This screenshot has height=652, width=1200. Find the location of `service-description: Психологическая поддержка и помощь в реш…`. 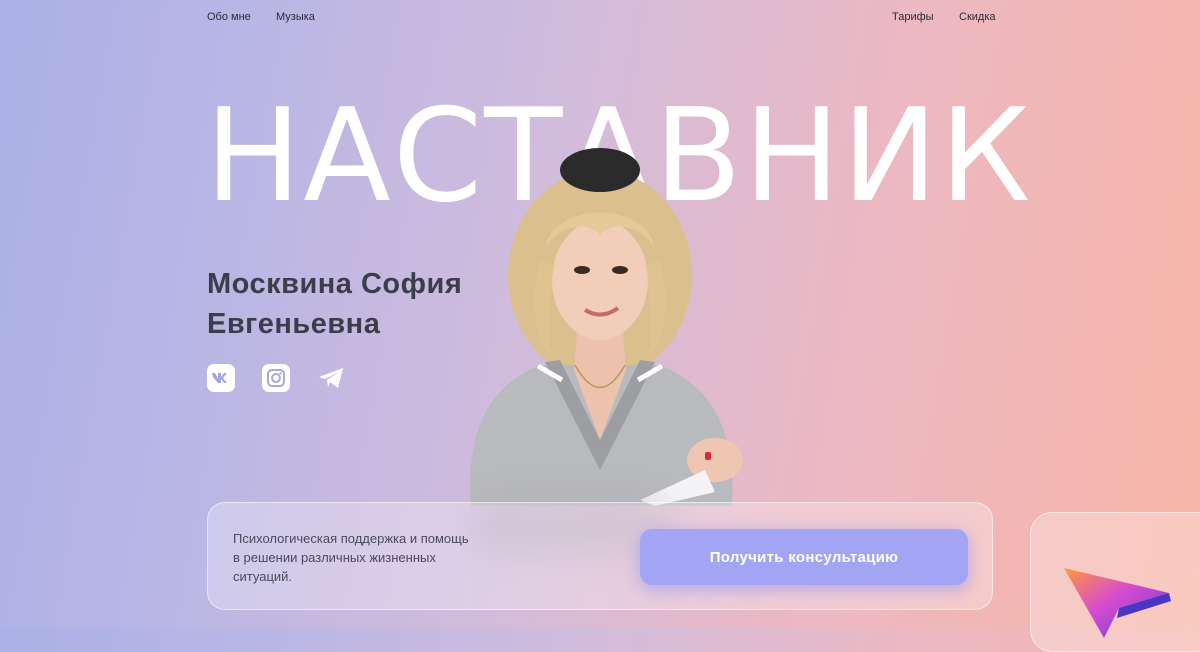

service-description: Психологическая поддержка и помощь в реш… is located at coordinates (351, 557).